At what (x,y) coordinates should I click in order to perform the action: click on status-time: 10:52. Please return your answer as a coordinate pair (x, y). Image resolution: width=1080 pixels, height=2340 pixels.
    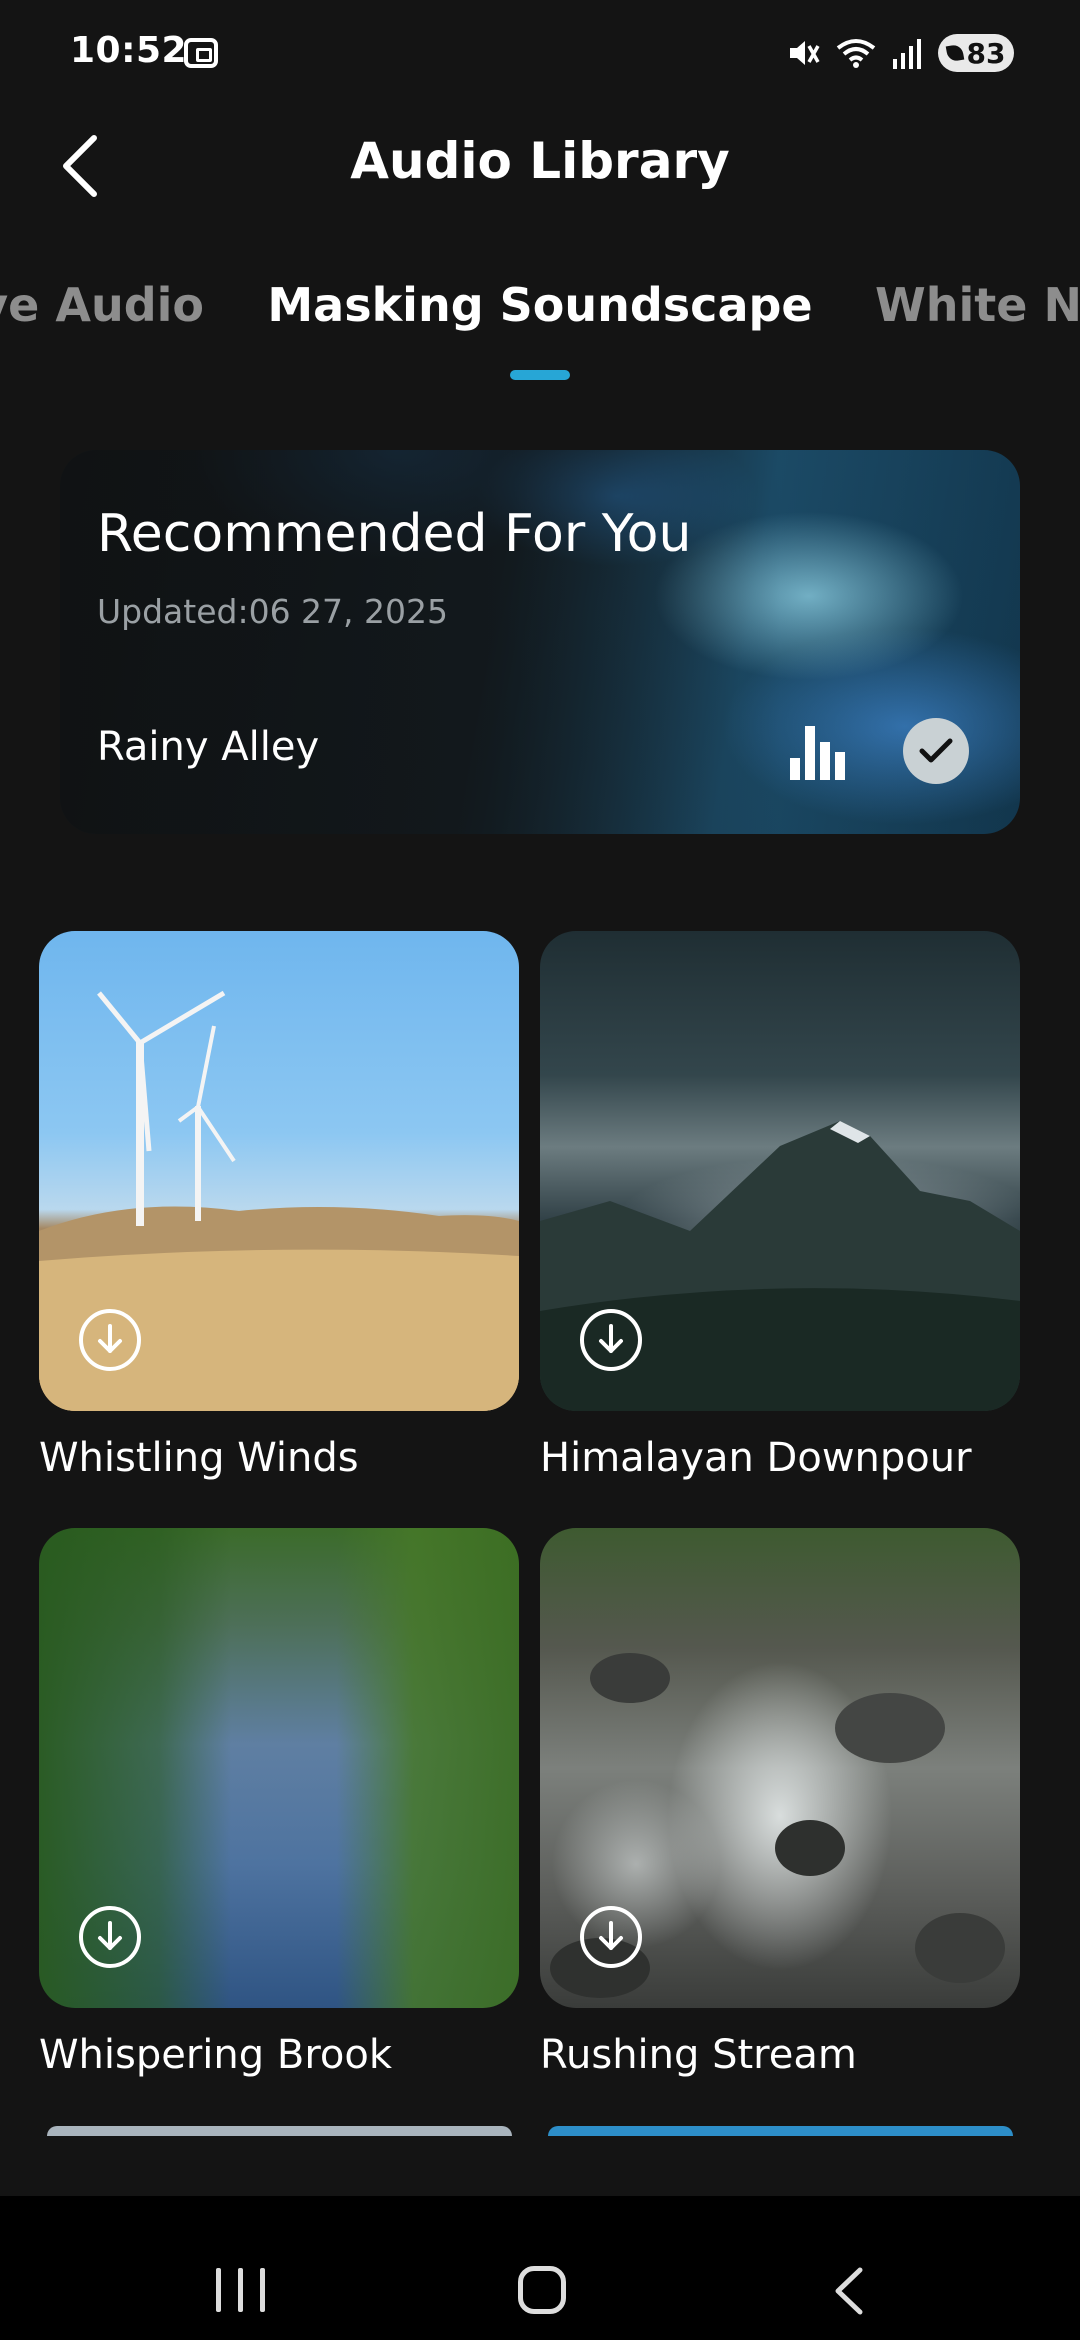
    Looking at the image, I should click on (129, 50).